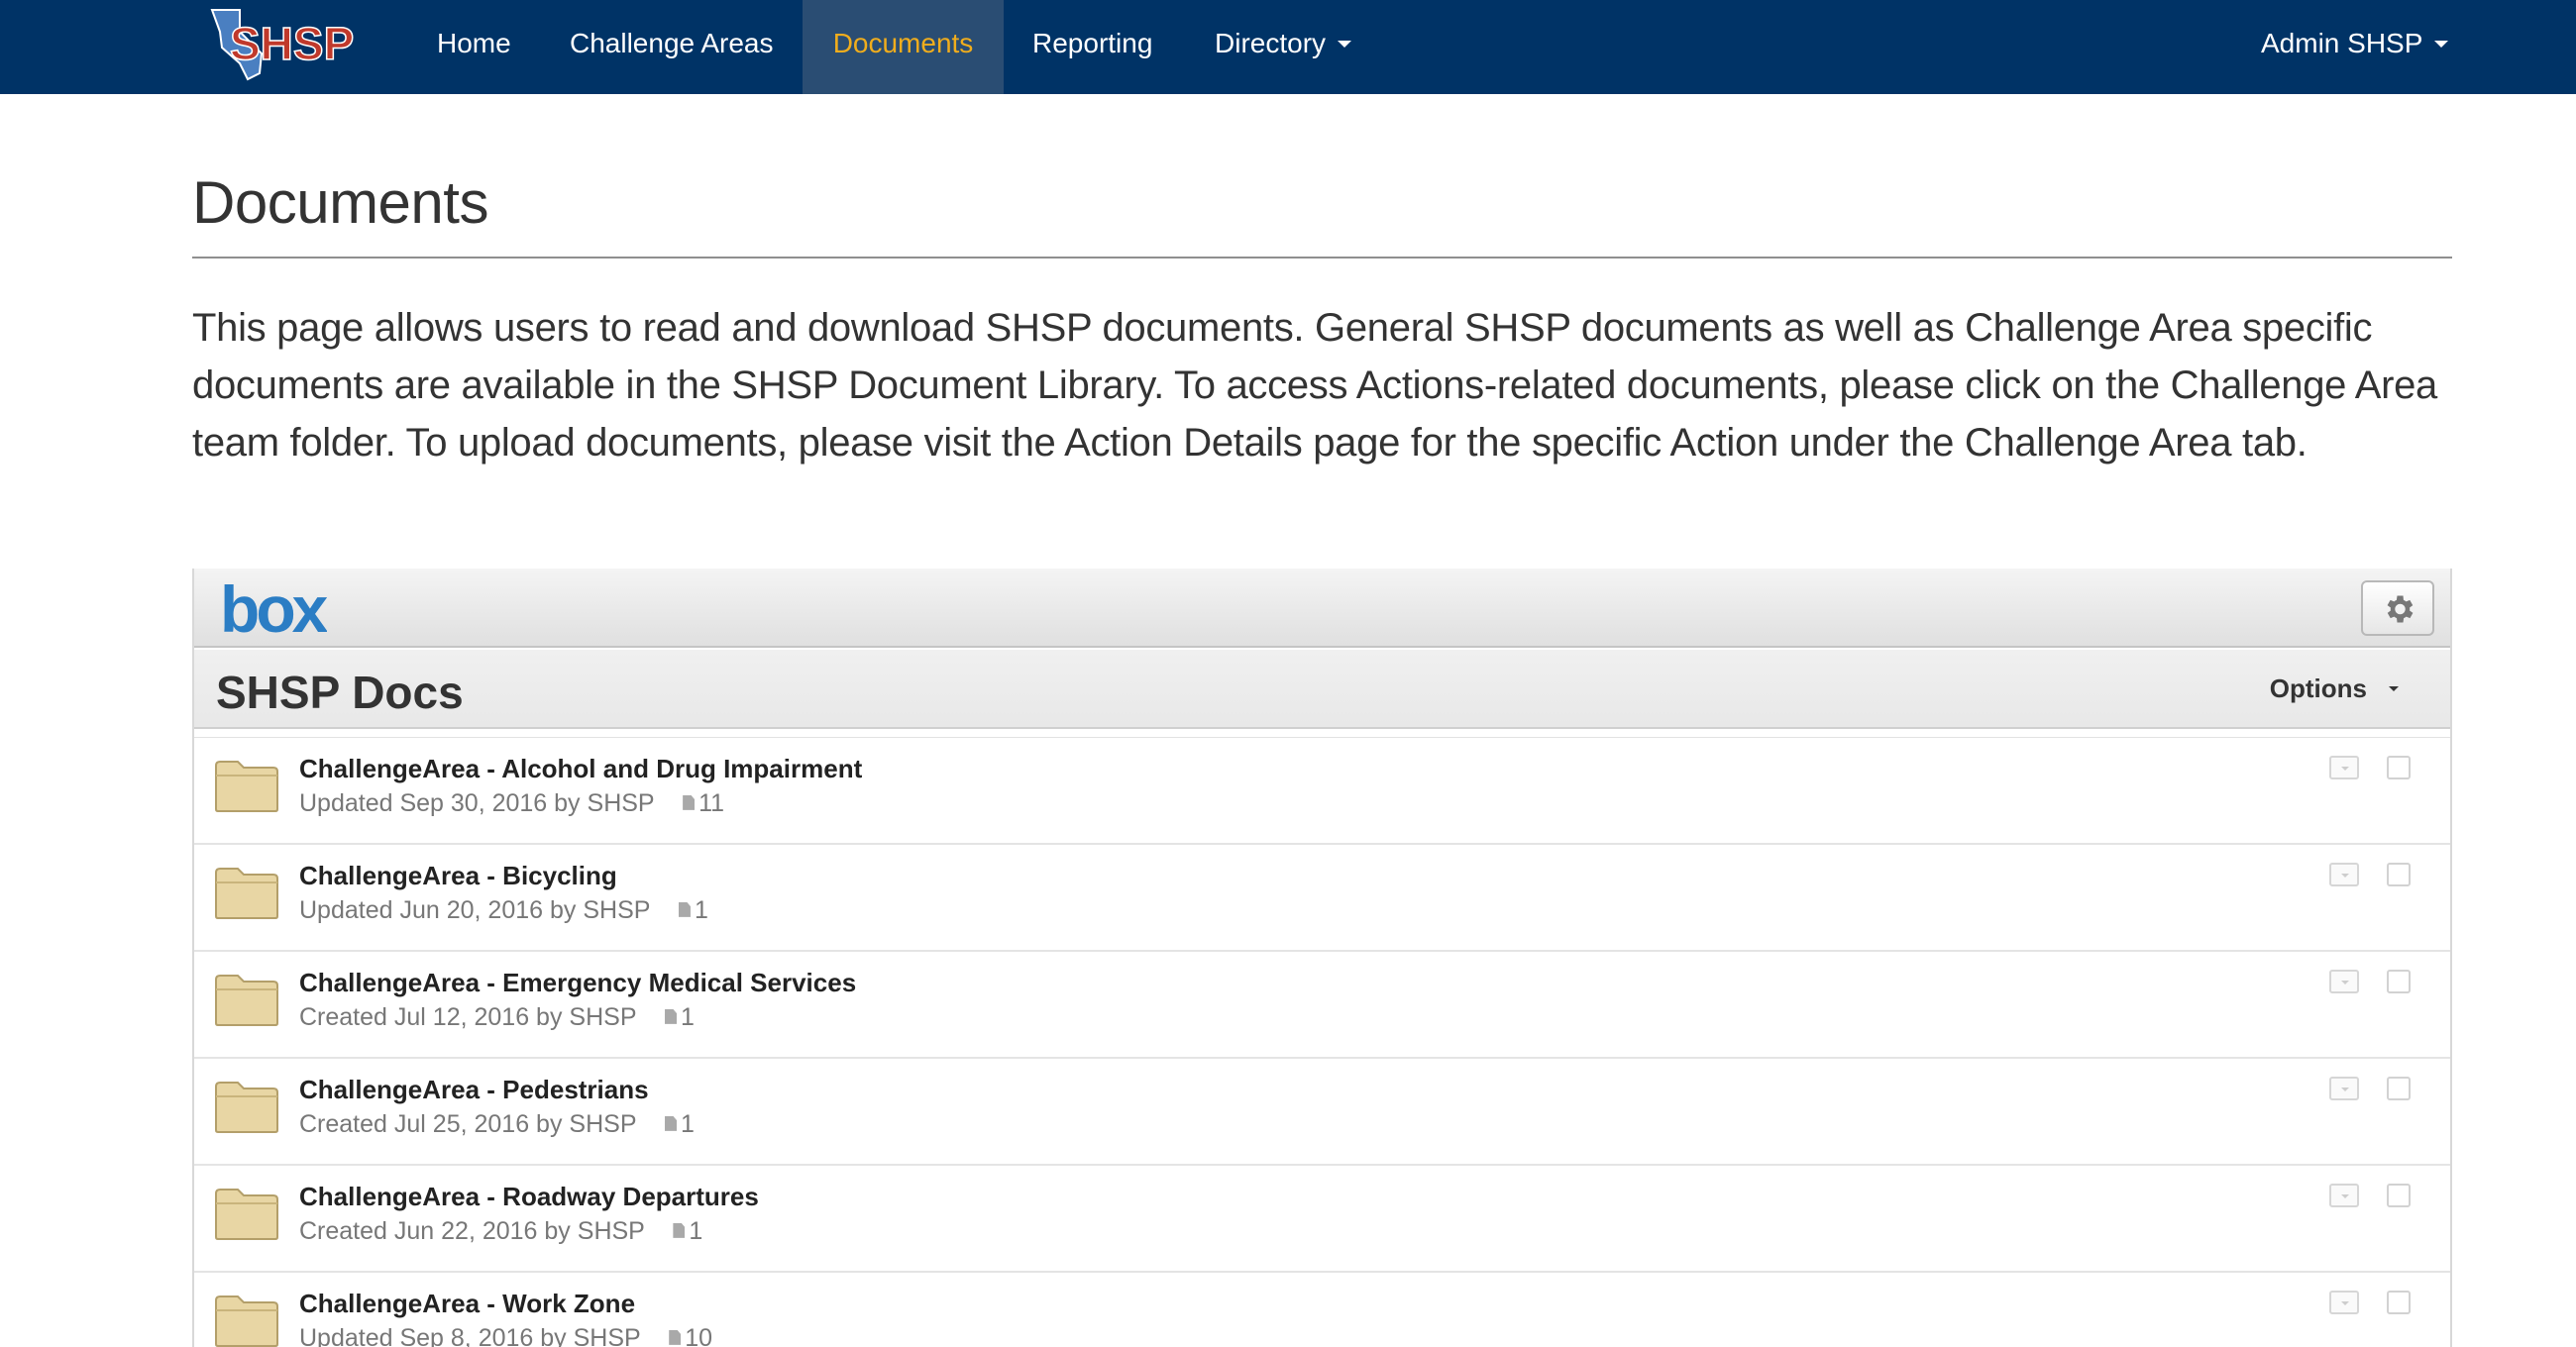 This screenshot has height=1347, width=2576. What do you see at coordinates (340, 202) in the screenshot?
I see `page-title: Documents` at bounding box center [340, 202].